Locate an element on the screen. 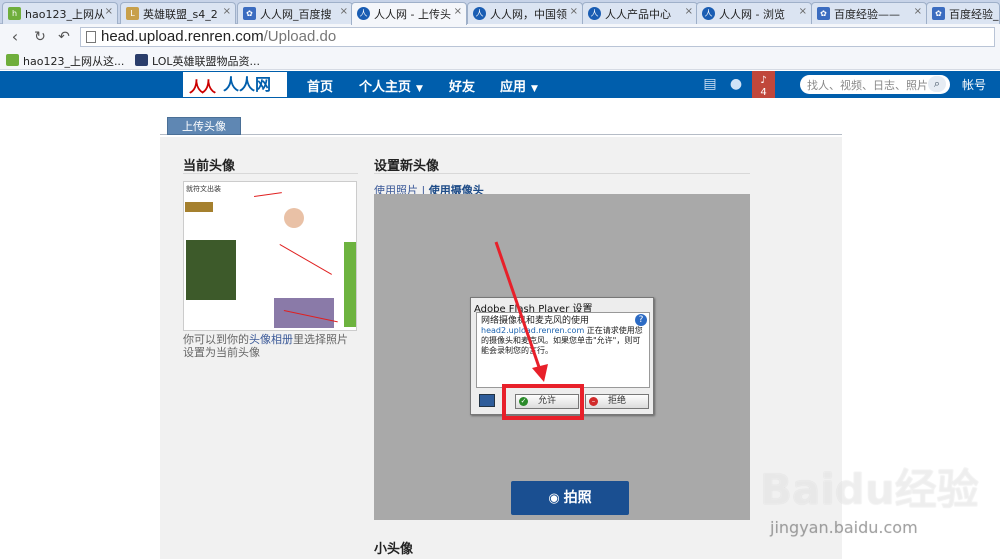 This screenshot has width=1000, height=559. url-path: /Upload.do is located at coordinates (300, 36).